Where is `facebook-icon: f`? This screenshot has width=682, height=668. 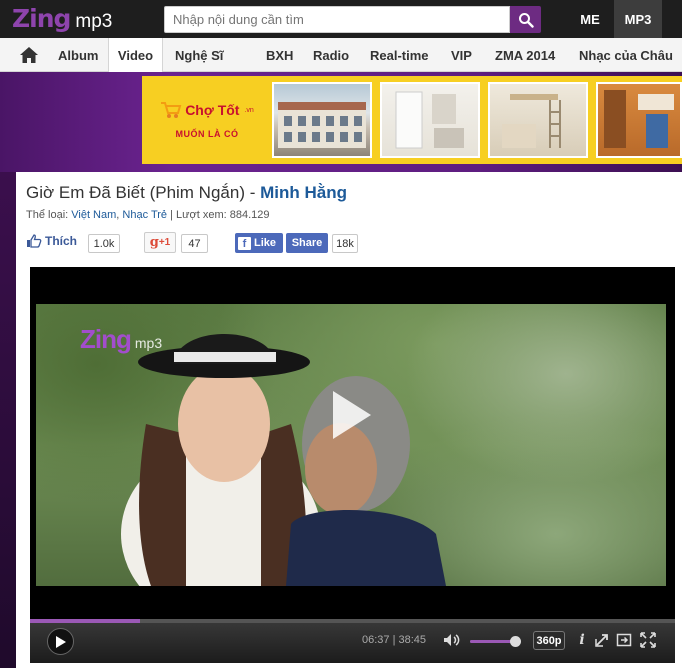 facebook-icon: f is located at coordinates (244, 243).